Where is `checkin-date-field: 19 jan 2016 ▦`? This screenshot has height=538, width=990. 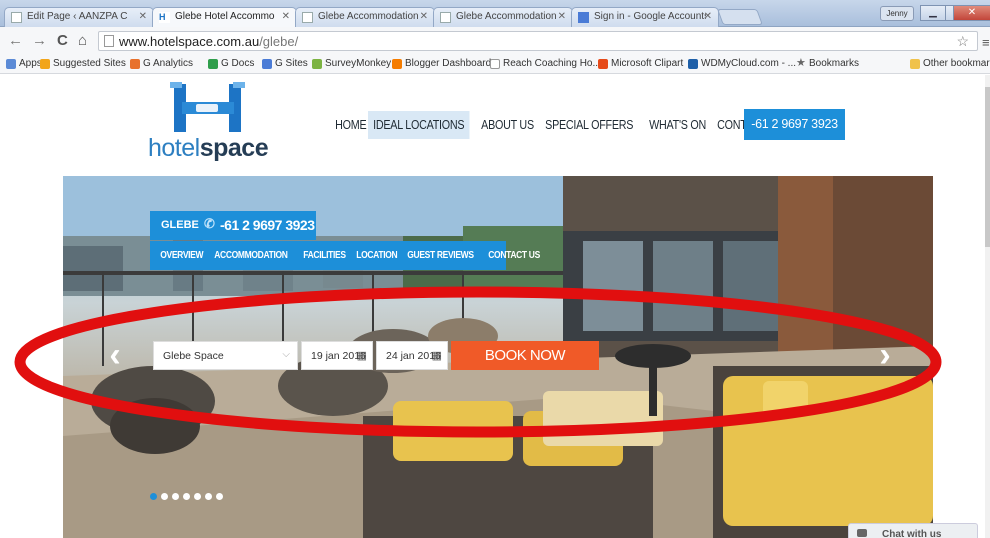
checkin-date-field: 19 jan 2016 ▦ is located at coordinates (337, 355).